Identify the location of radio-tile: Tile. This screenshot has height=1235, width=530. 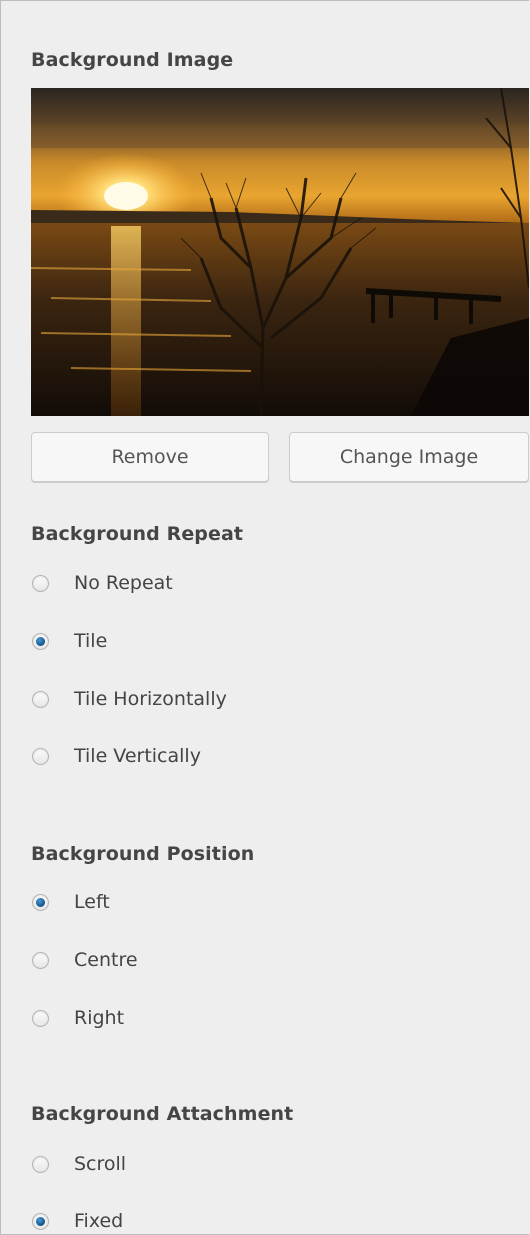
(69, 641).